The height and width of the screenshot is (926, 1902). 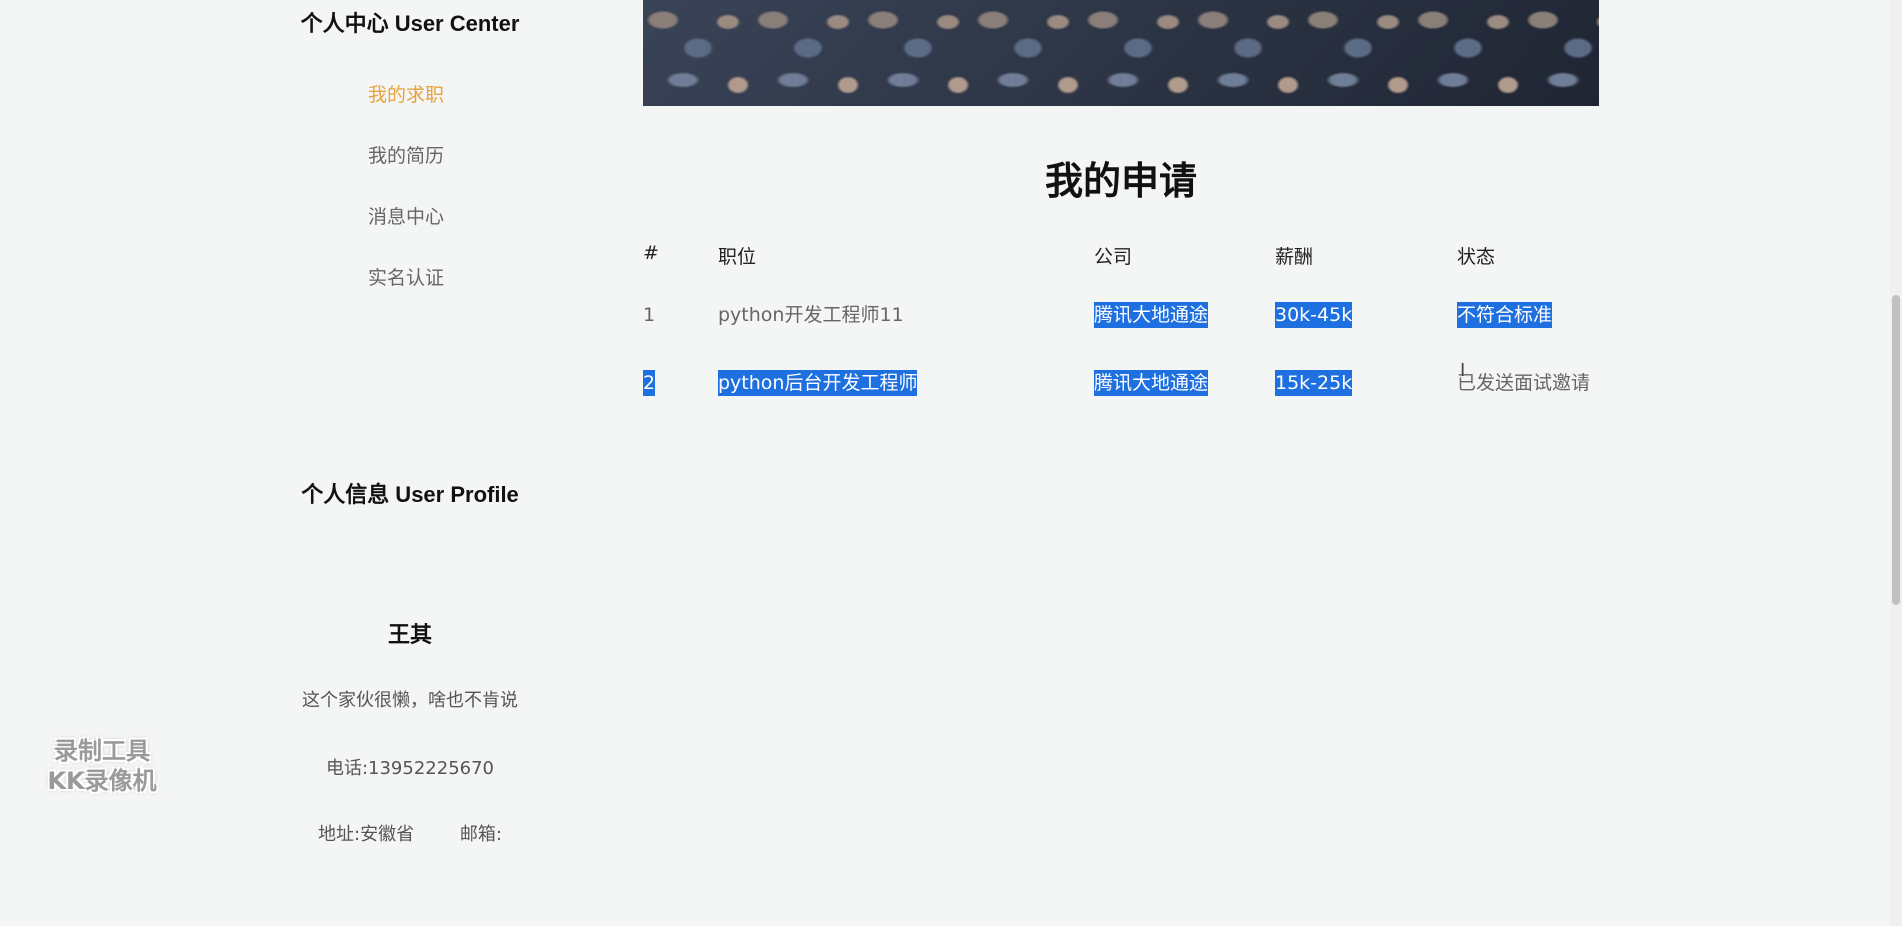 What do you see at coordinates (410, 700) in the screenshot?
I see `profile-bio: 这个家伙很懒，啥也不肯说` at bounding box center [410, 700].